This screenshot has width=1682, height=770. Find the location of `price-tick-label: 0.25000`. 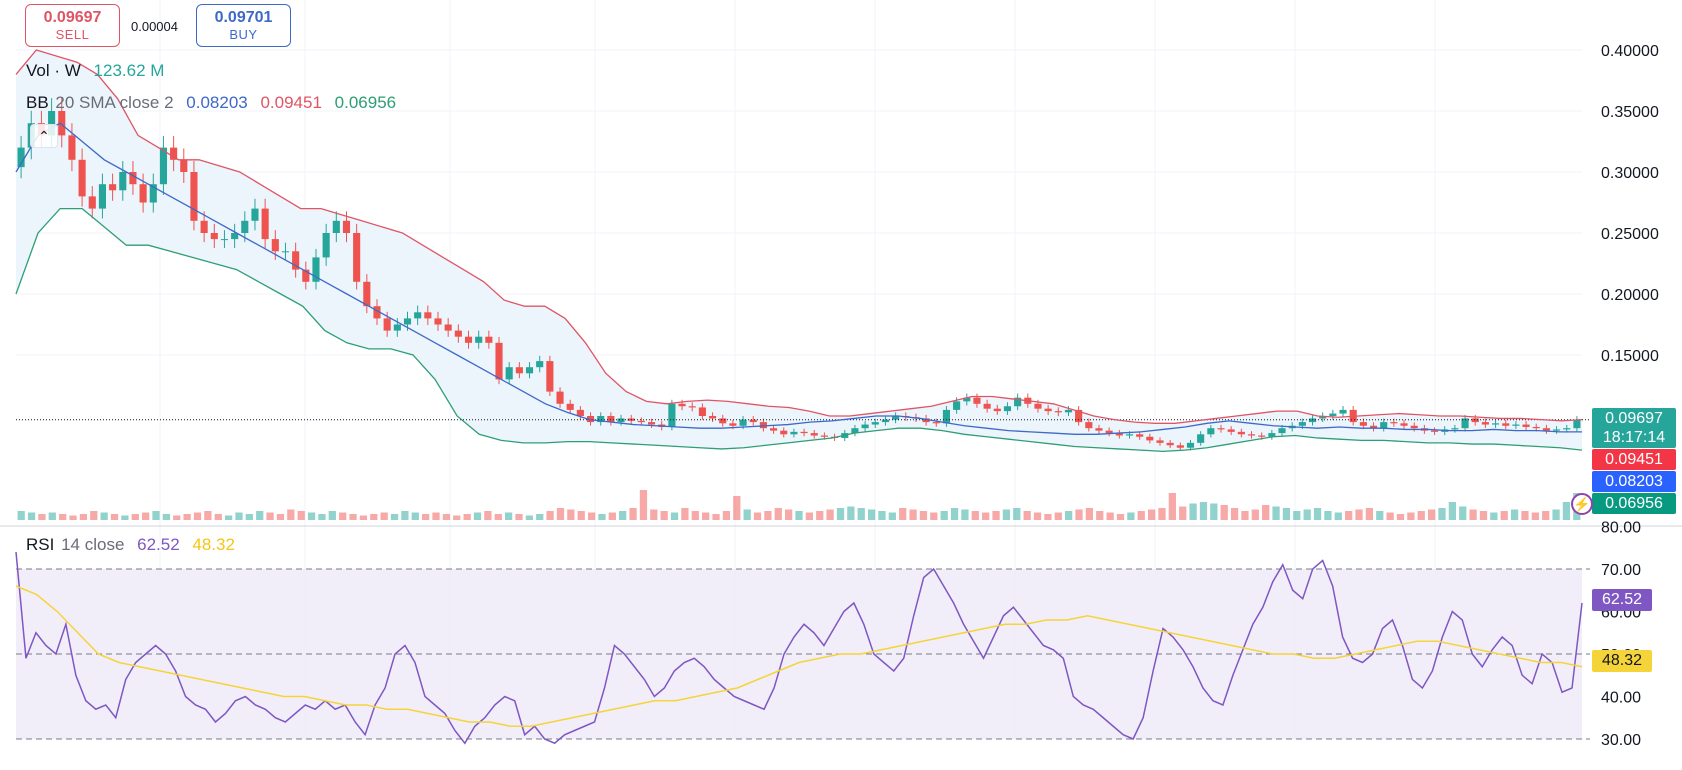

price-tick-label: 0.25000 is located at coordinates (1630, 234).